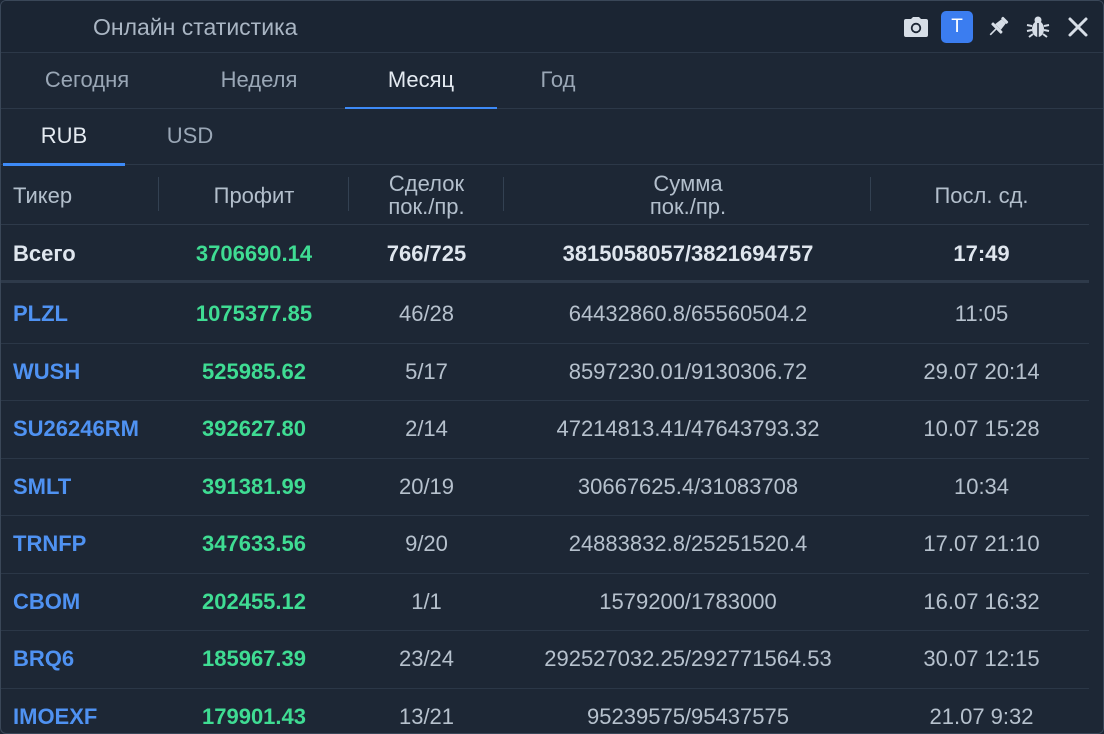 The width and height of the screenshot is (1104, 734). Describe the element at coordinates (254, 195) in the screenshot. I see `column-header-profit: Профит` at that location.